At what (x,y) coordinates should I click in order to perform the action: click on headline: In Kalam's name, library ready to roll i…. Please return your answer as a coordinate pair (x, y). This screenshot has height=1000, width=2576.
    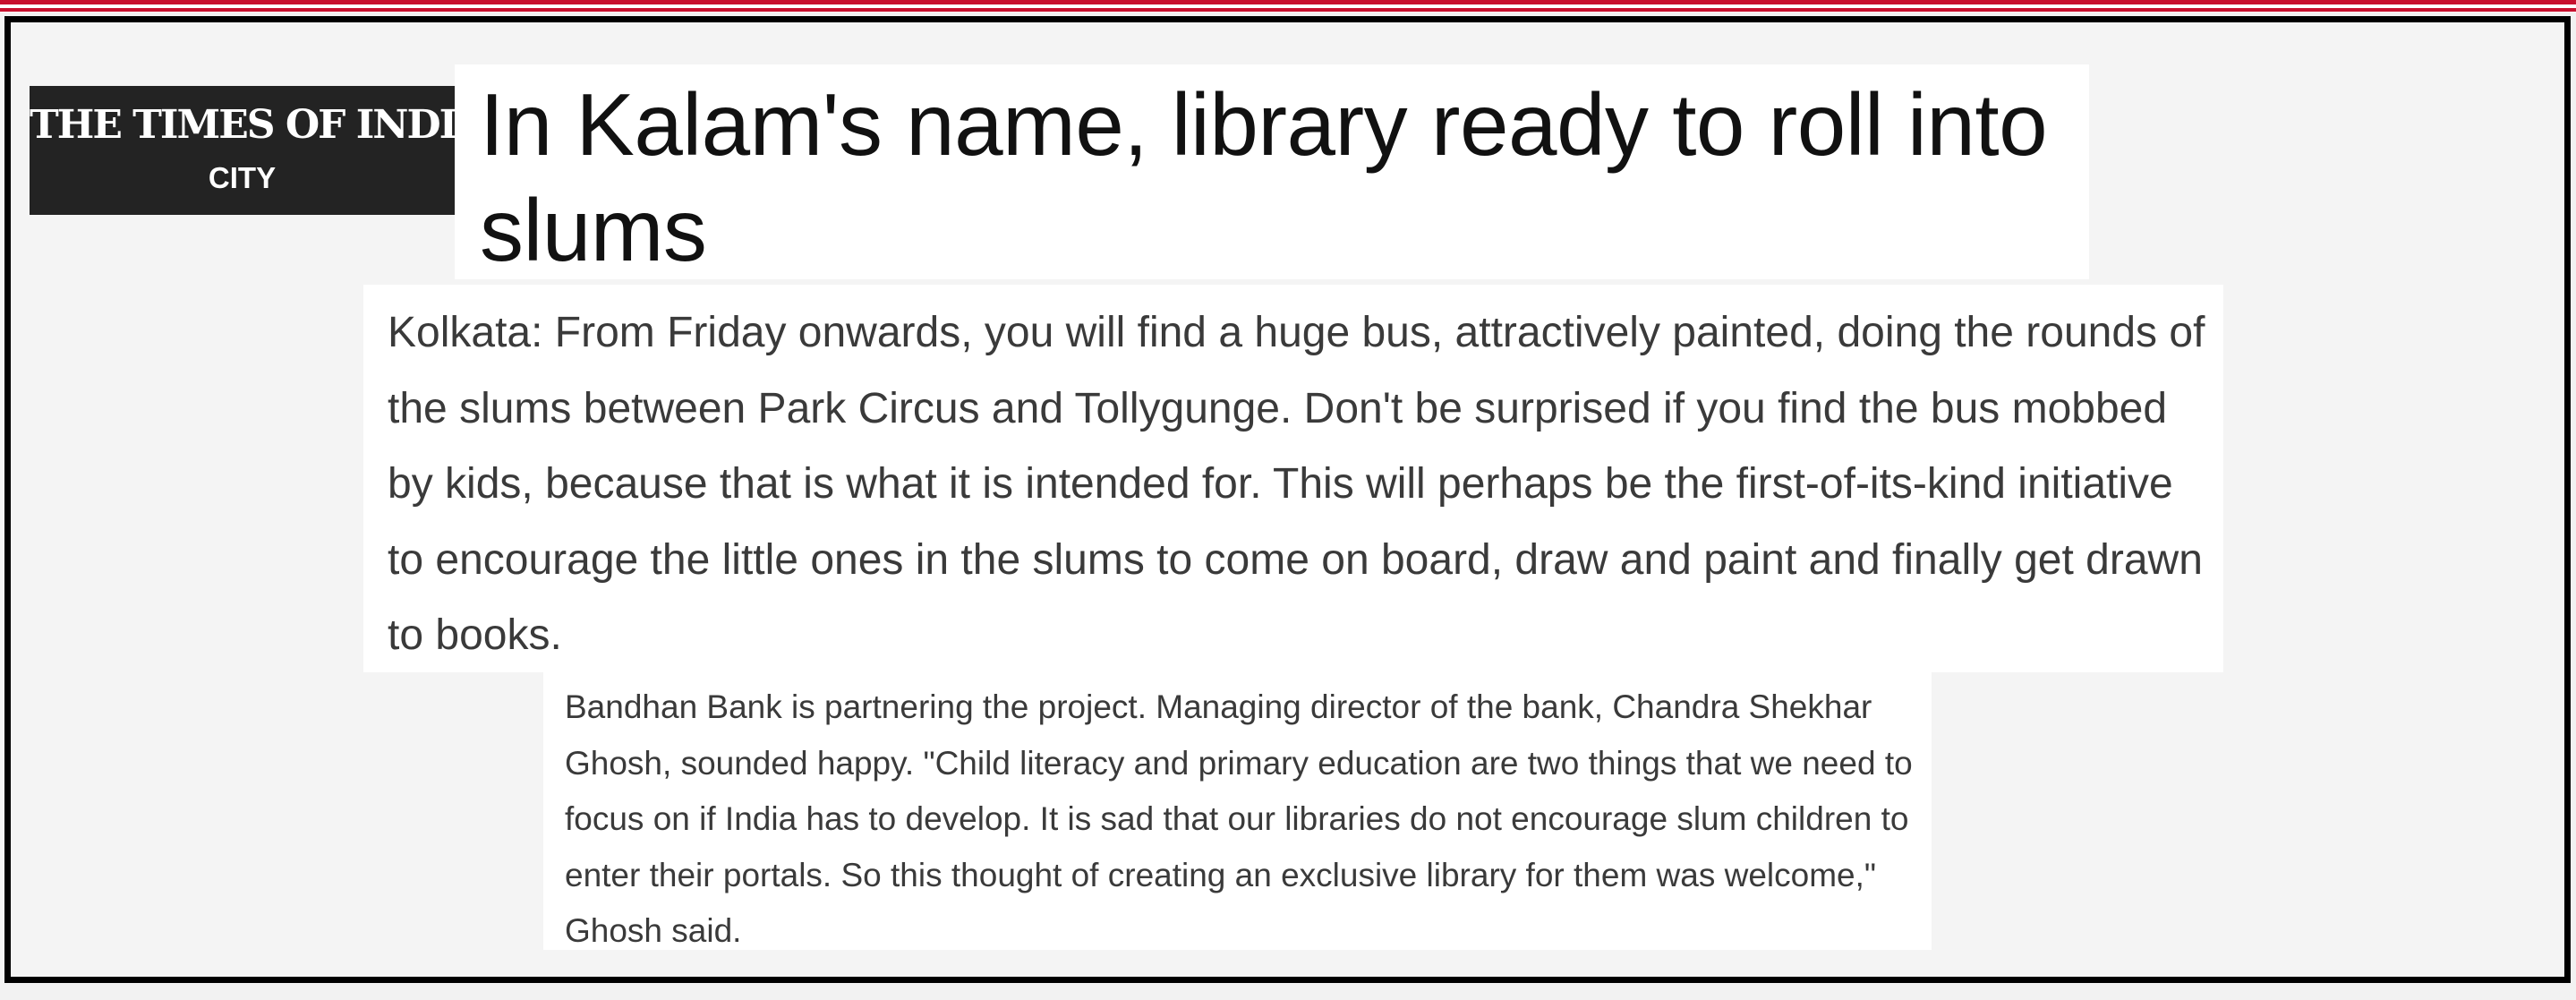
    Looking at the image, I should click on (1264, 177).